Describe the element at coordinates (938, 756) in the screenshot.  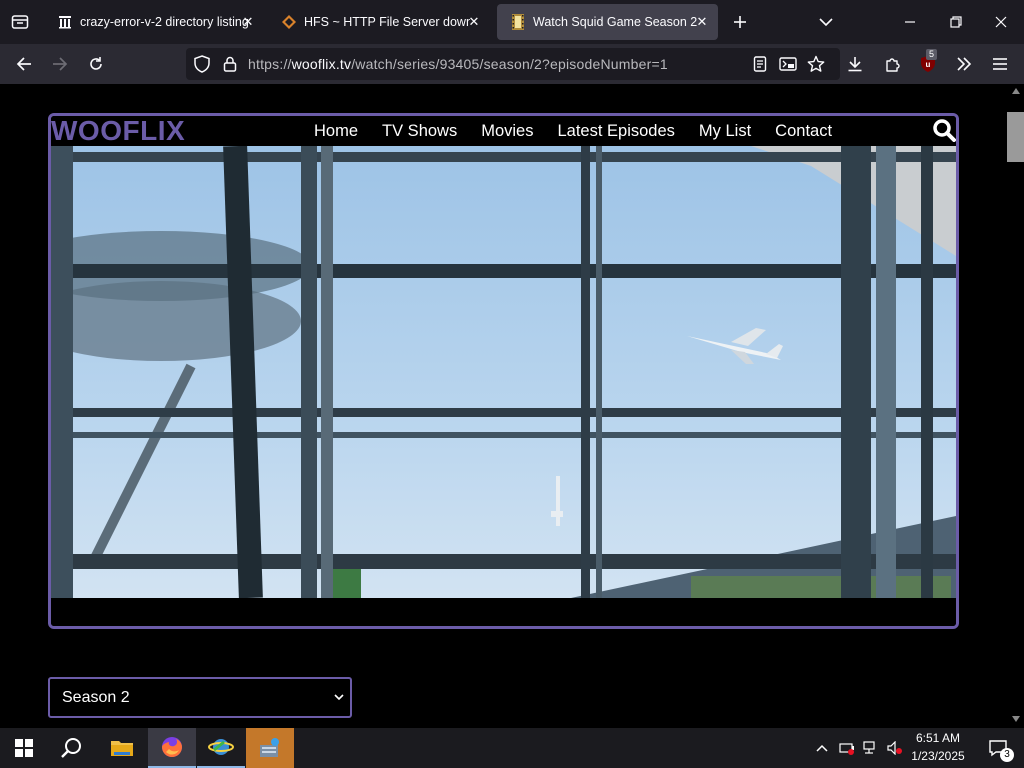
I see `clock-date: 1/23/2025` at that location.